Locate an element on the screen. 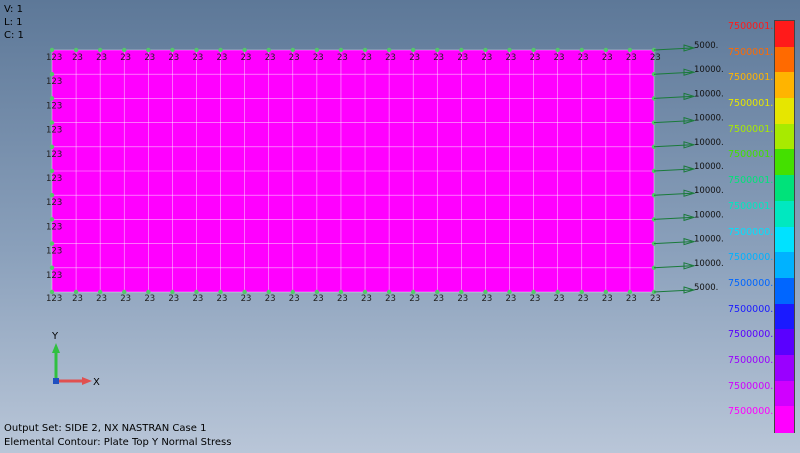  contour-legend-bar is located at coordinates (784, 226).